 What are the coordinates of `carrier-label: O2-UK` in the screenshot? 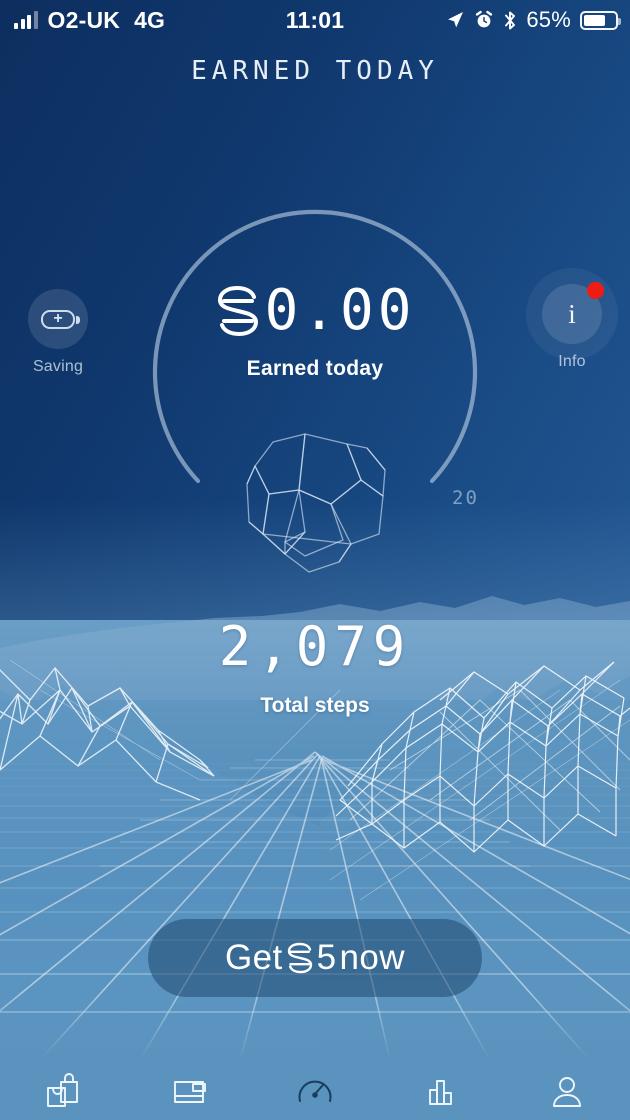 It's located at (84, 19).